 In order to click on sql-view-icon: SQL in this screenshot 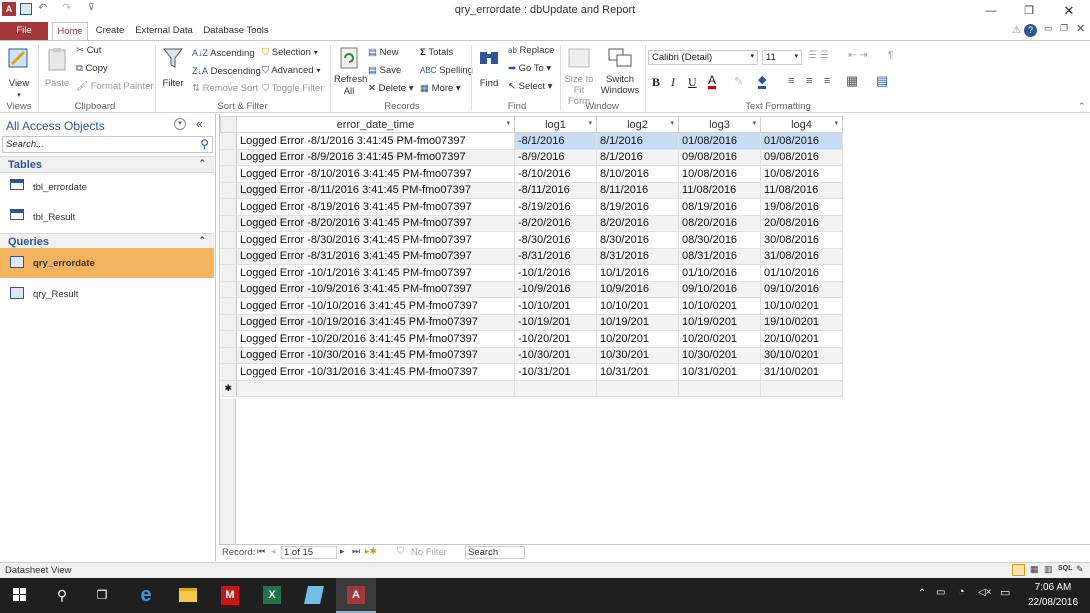, I will do `click(1065, 568)`.